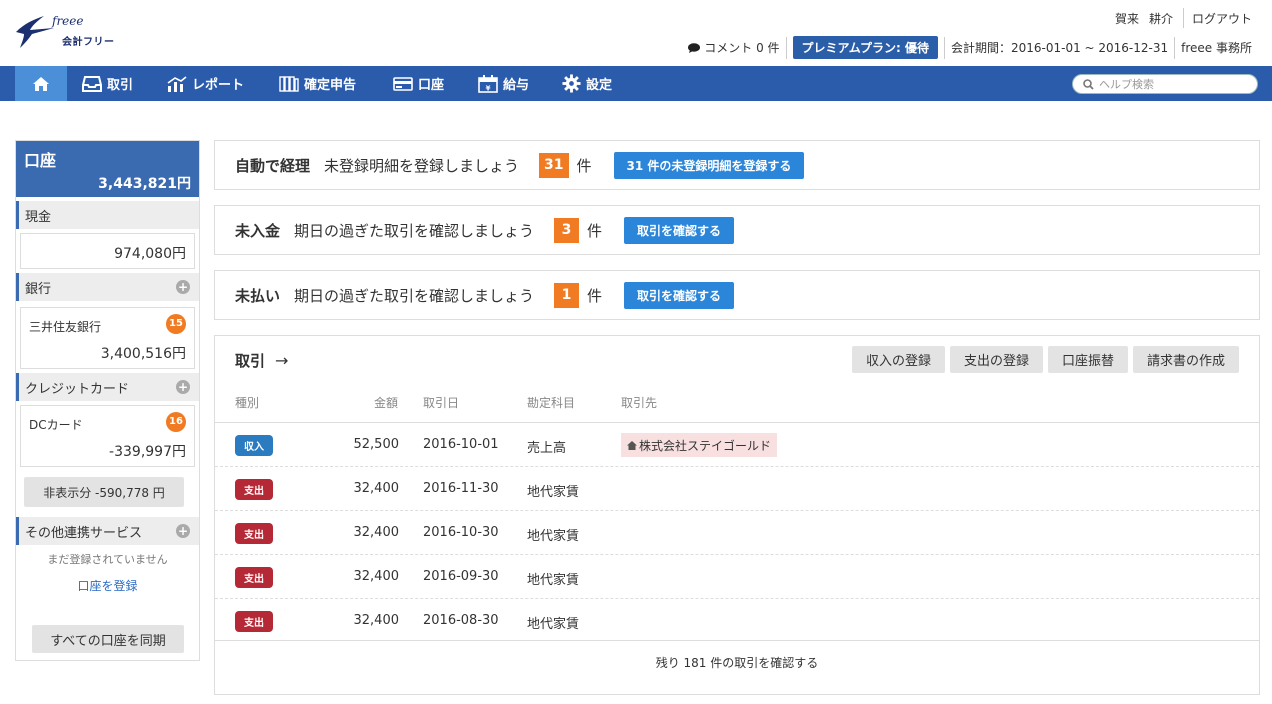 This screenshot has width=1272, height=704. Describe the element at coordinates (177, 83) in the screenshot. I see `chart-icon` at that location.